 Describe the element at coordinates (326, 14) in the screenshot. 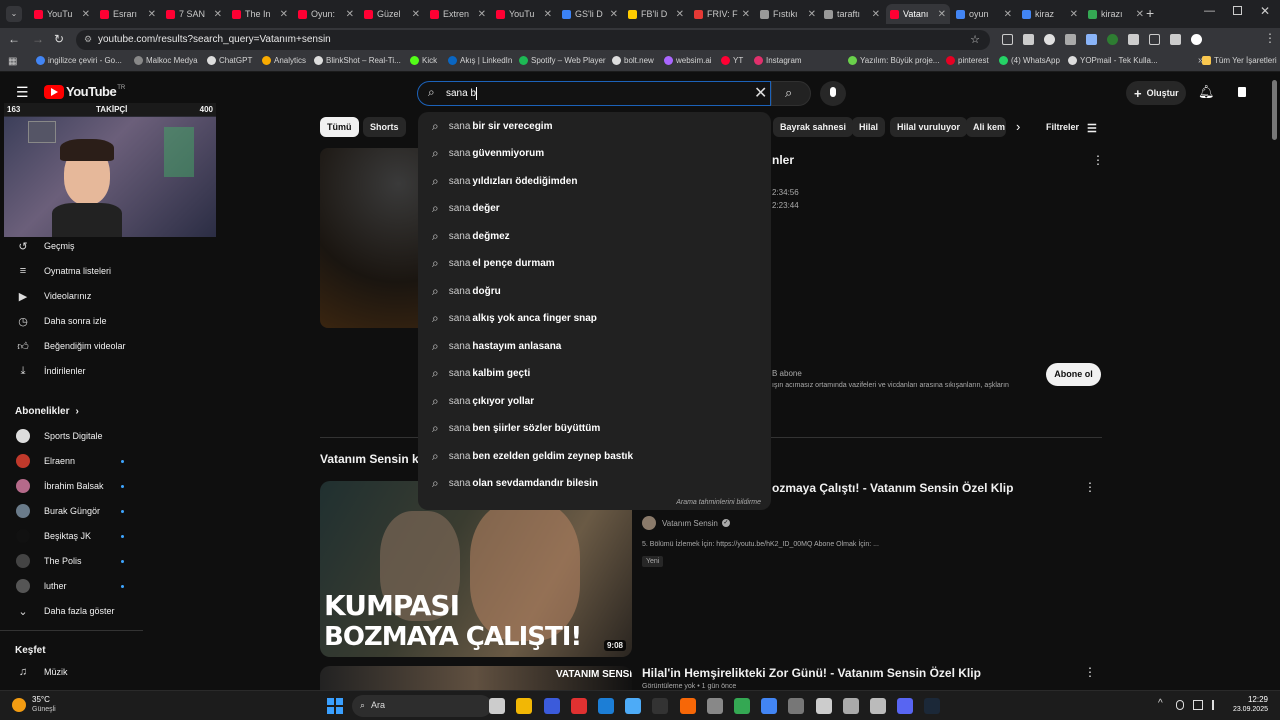

I see `browser-tab: Oyun: ✕` at that location.